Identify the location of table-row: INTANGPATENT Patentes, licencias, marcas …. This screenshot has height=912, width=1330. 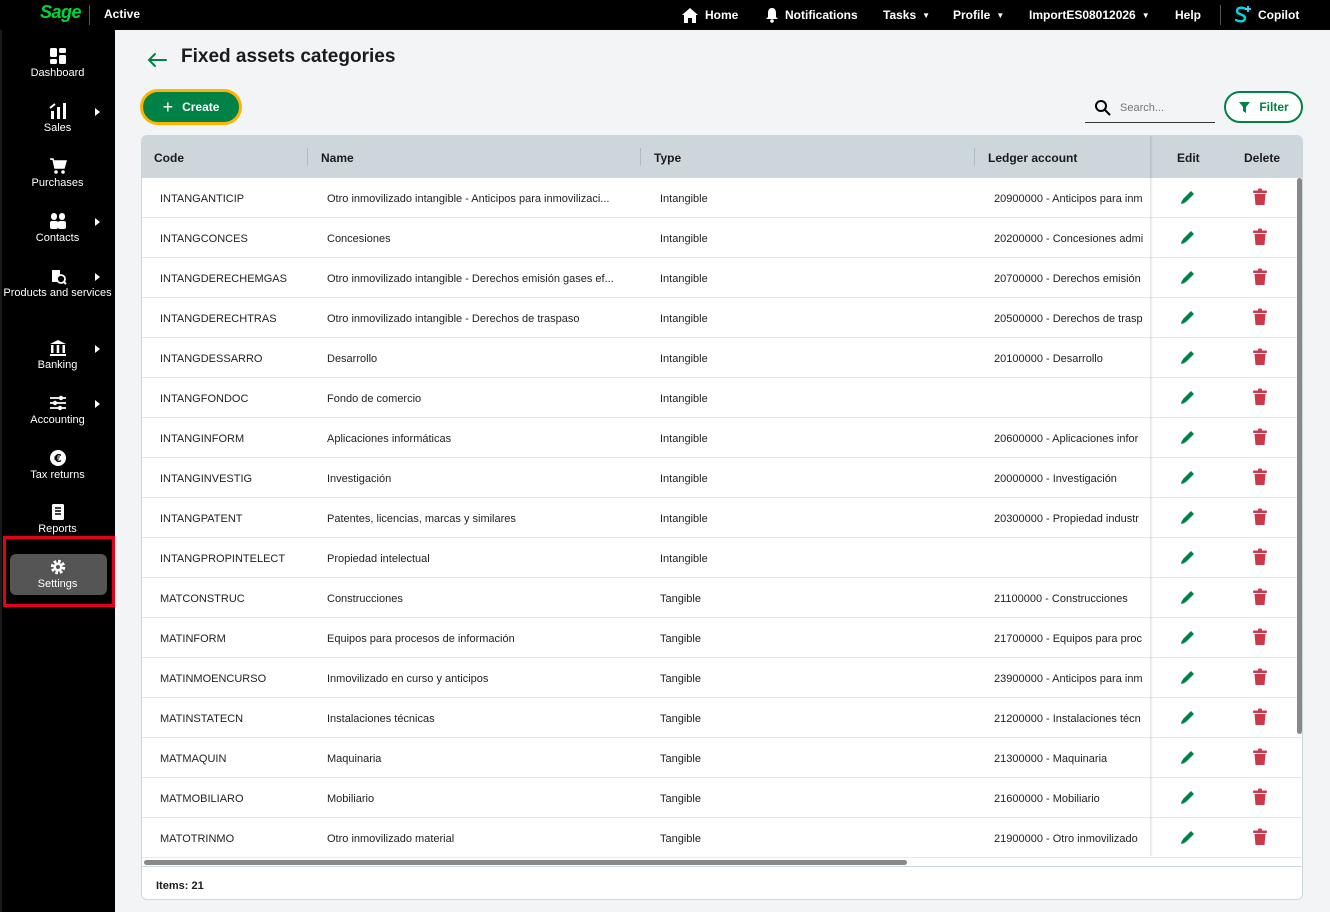
(722, 518).